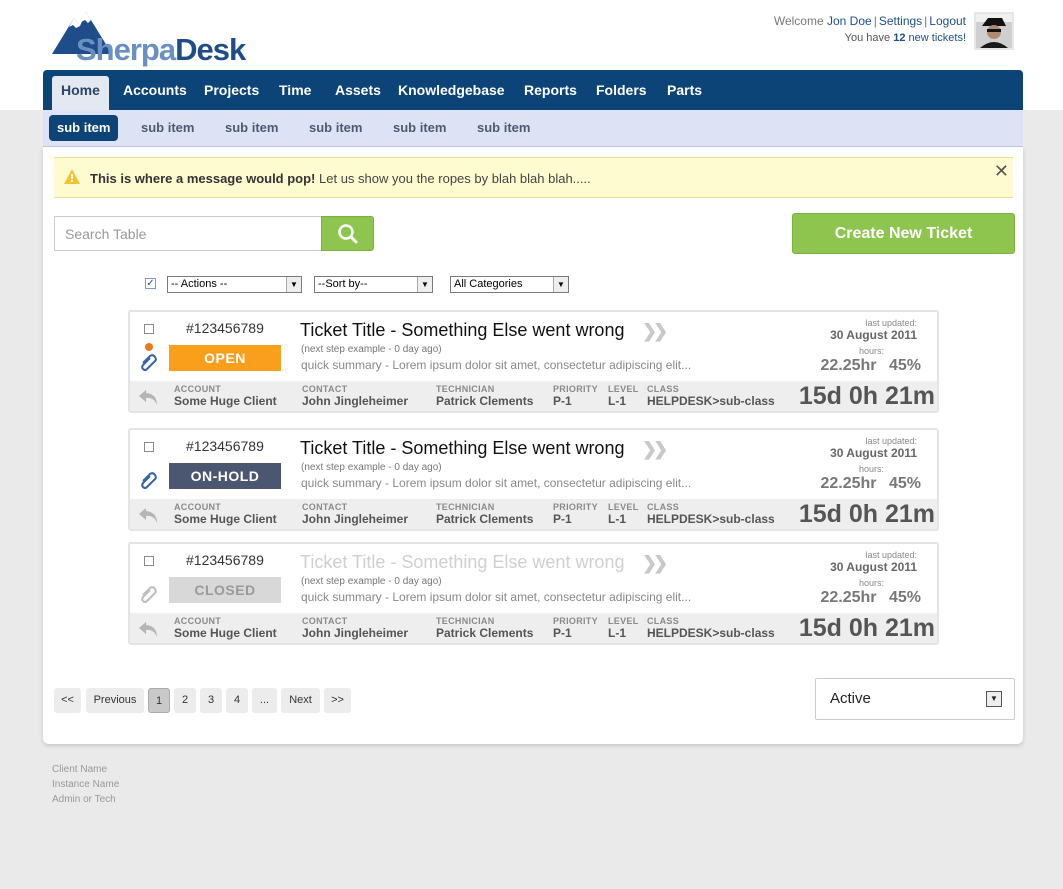  What do you see at coordinates (237, 700) in the screenshot?
I see `page-button-4: 4` at bounding box center [237, 700].